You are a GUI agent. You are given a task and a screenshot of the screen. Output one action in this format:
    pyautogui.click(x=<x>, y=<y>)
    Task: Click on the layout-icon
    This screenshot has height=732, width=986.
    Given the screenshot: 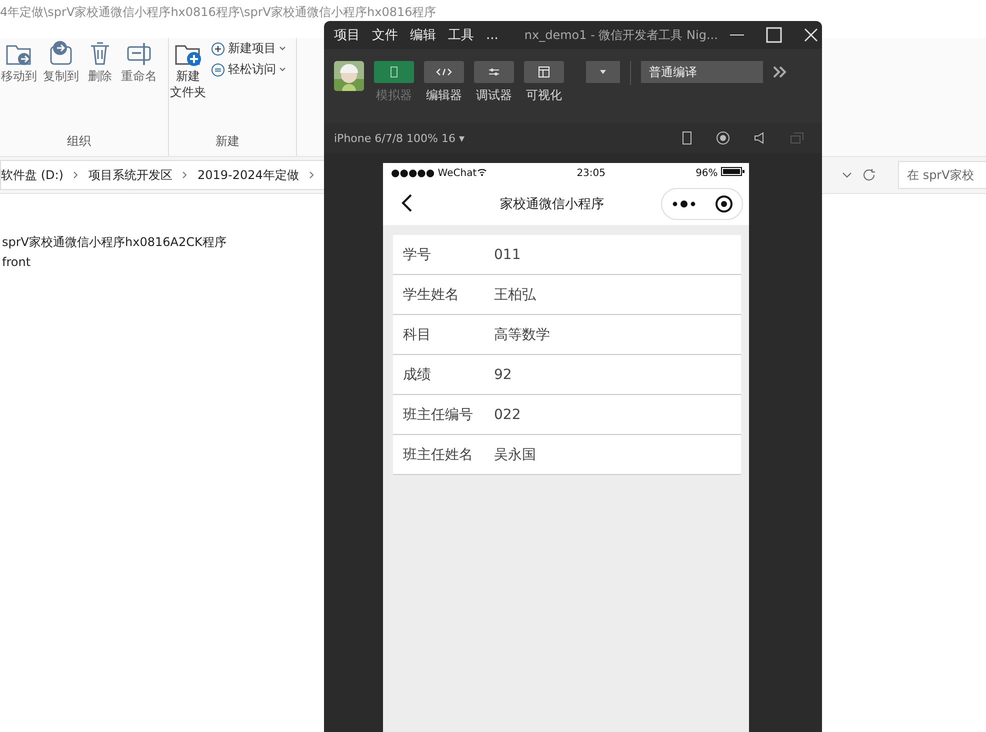 What is the action you would take?
    pyautogui.click(x=544, y=72)
    